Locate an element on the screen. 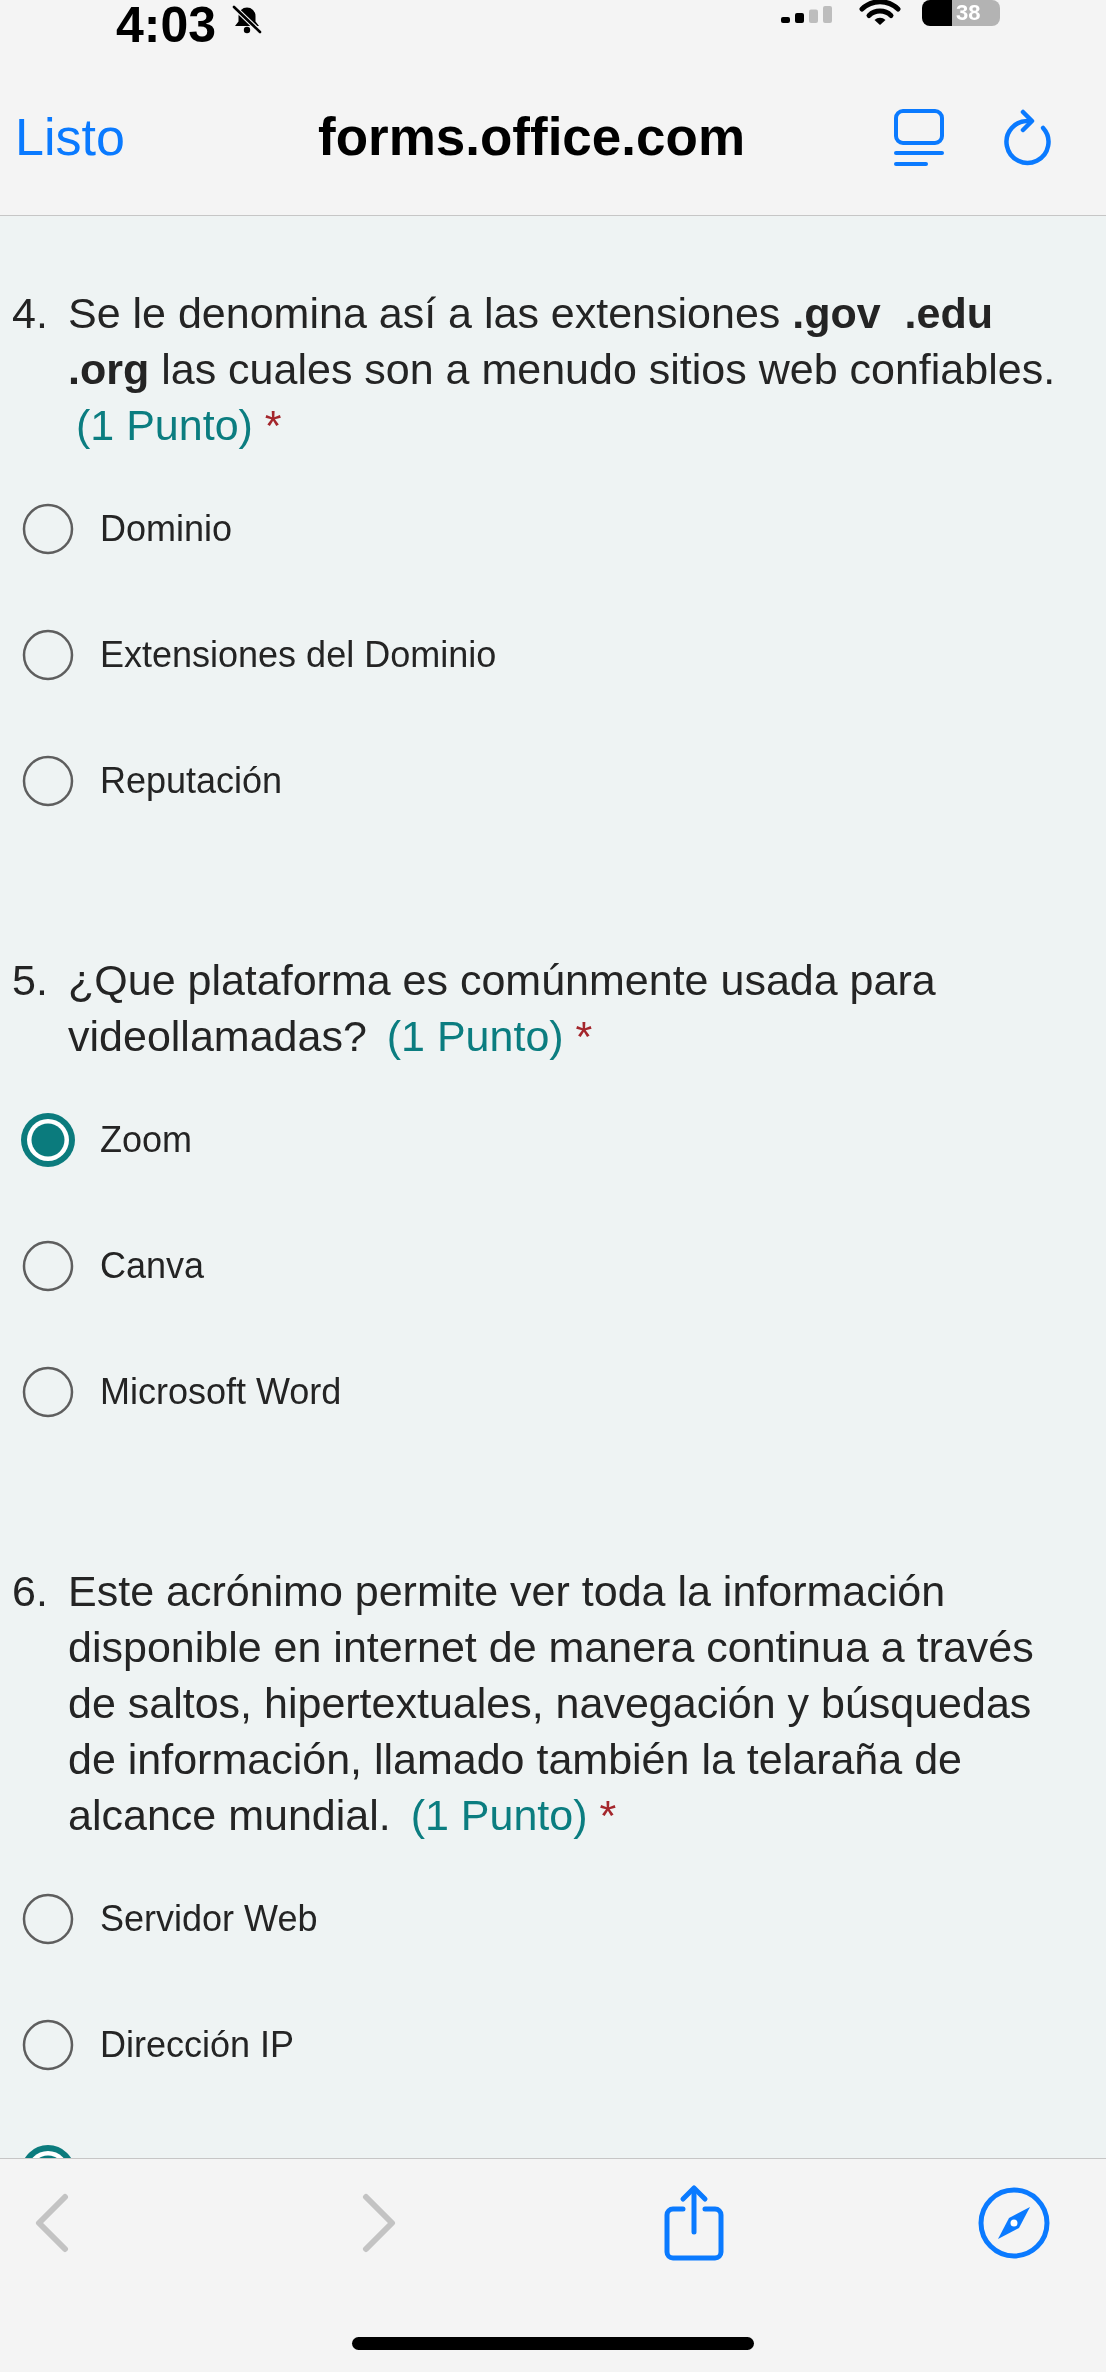 The height and width of the screenshot is (2372, 1106). battery-level: 38 is located at coordinates (961, 13).